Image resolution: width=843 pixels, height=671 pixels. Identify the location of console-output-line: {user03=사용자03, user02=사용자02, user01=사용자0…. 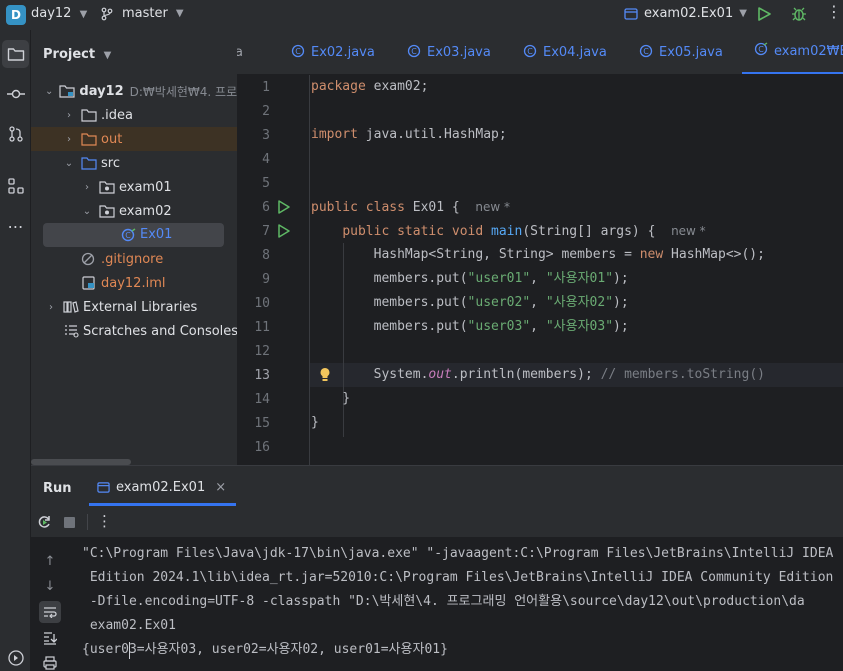
(265, 650).